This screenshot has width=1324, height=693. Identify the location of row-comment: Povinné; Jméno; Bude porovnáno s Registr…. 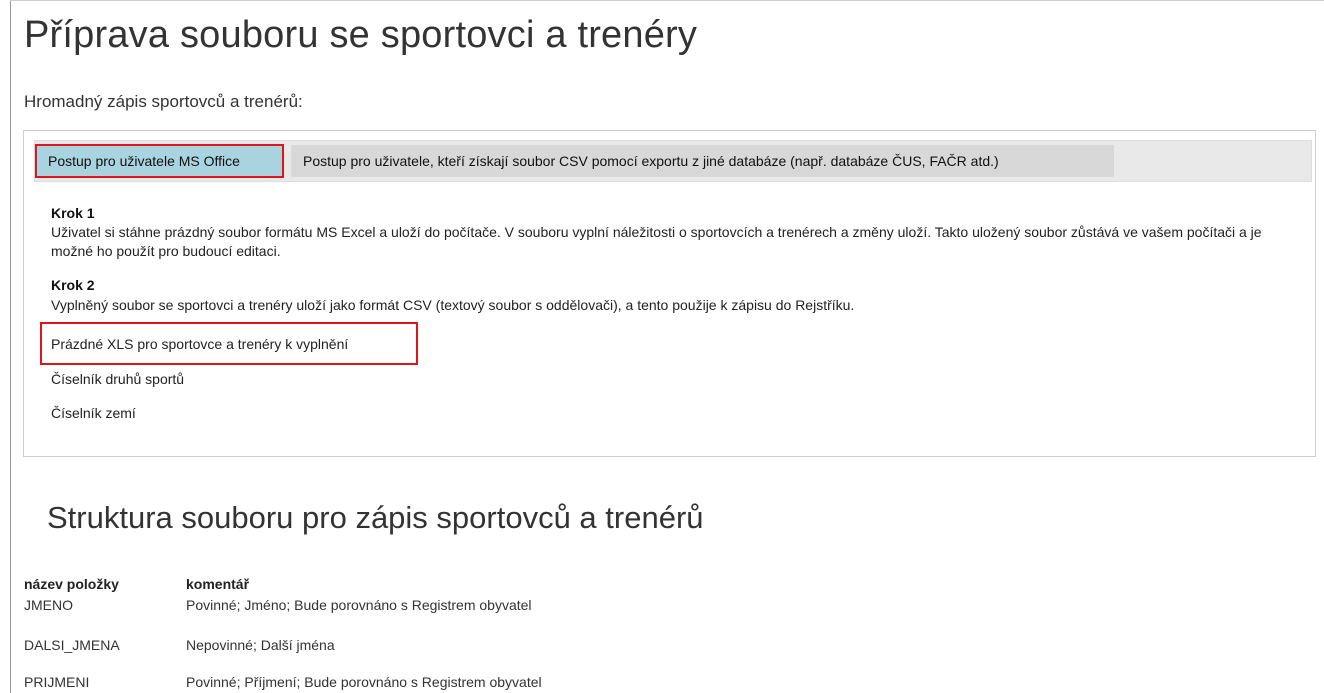
(359, 605).